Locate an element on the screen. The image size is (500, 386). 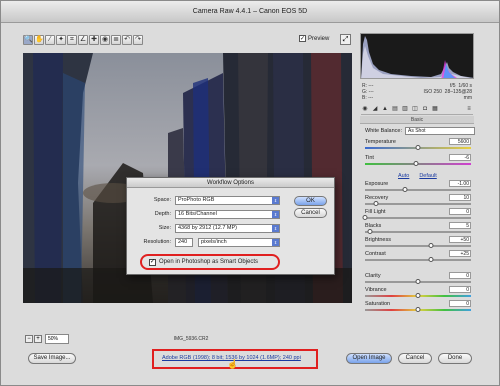
depth-select: 16 Bits/Channel ⇕ is located at coordinates (227, 214).